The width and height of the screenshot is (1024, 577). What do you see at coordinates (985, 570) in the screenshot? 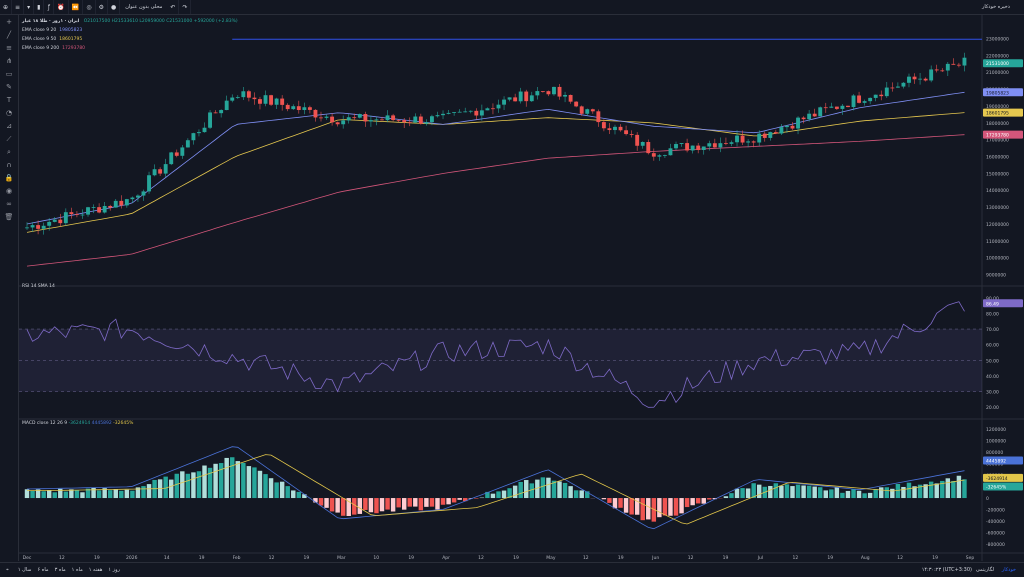
I see `log-toggle: لگاریتمی` at bounding box center [985, 570].